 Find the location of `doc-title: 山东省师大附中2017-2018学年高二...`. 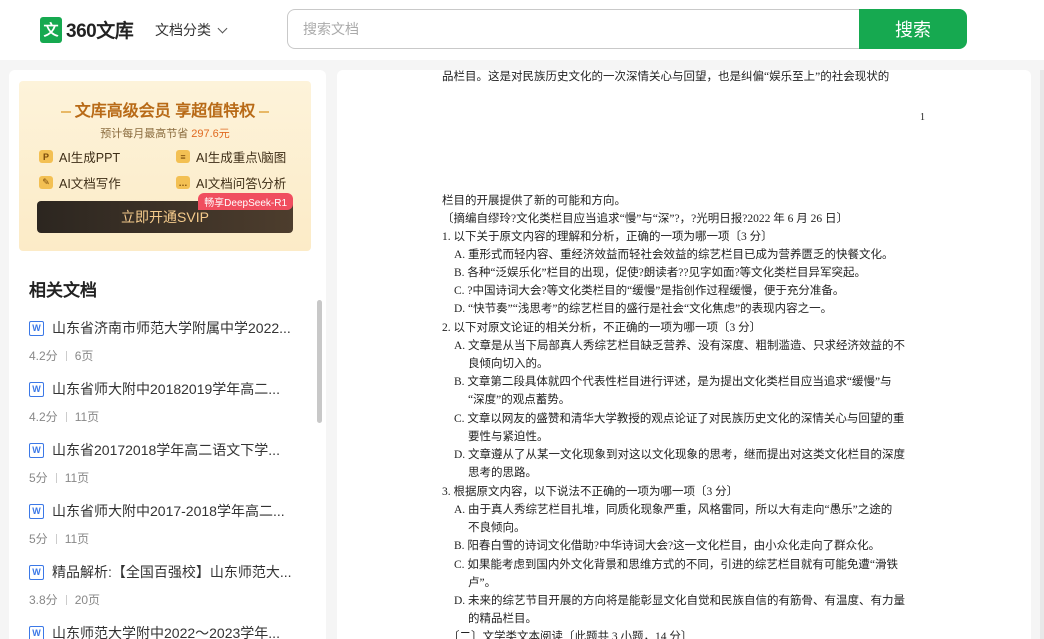

doc-title: 山东省师大附中2017-2018学年高二... is located at coordinates (174, 511).